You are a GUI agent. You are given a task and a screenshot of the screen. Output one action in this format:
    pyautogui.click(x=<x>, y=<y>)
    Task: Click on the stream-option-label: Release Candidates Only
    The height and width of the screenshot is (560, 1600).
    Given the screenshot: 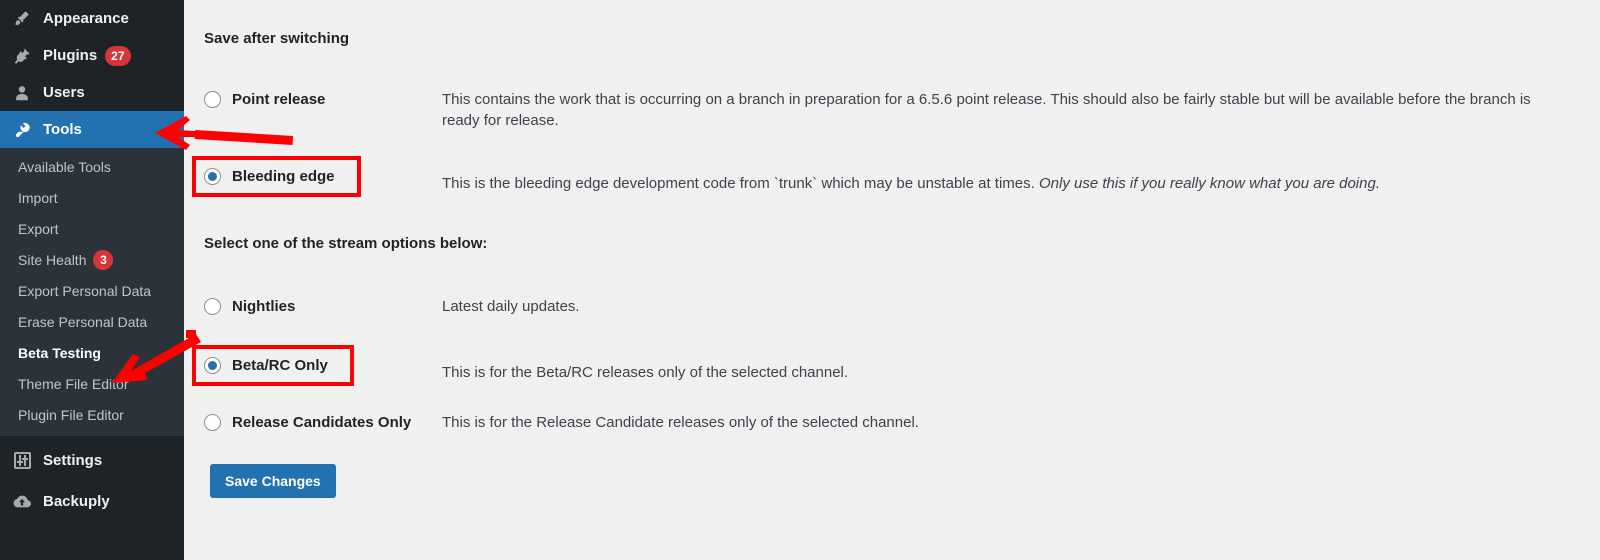 What is the action you would take?
    pyautogui.click(x=322, y=422)
    